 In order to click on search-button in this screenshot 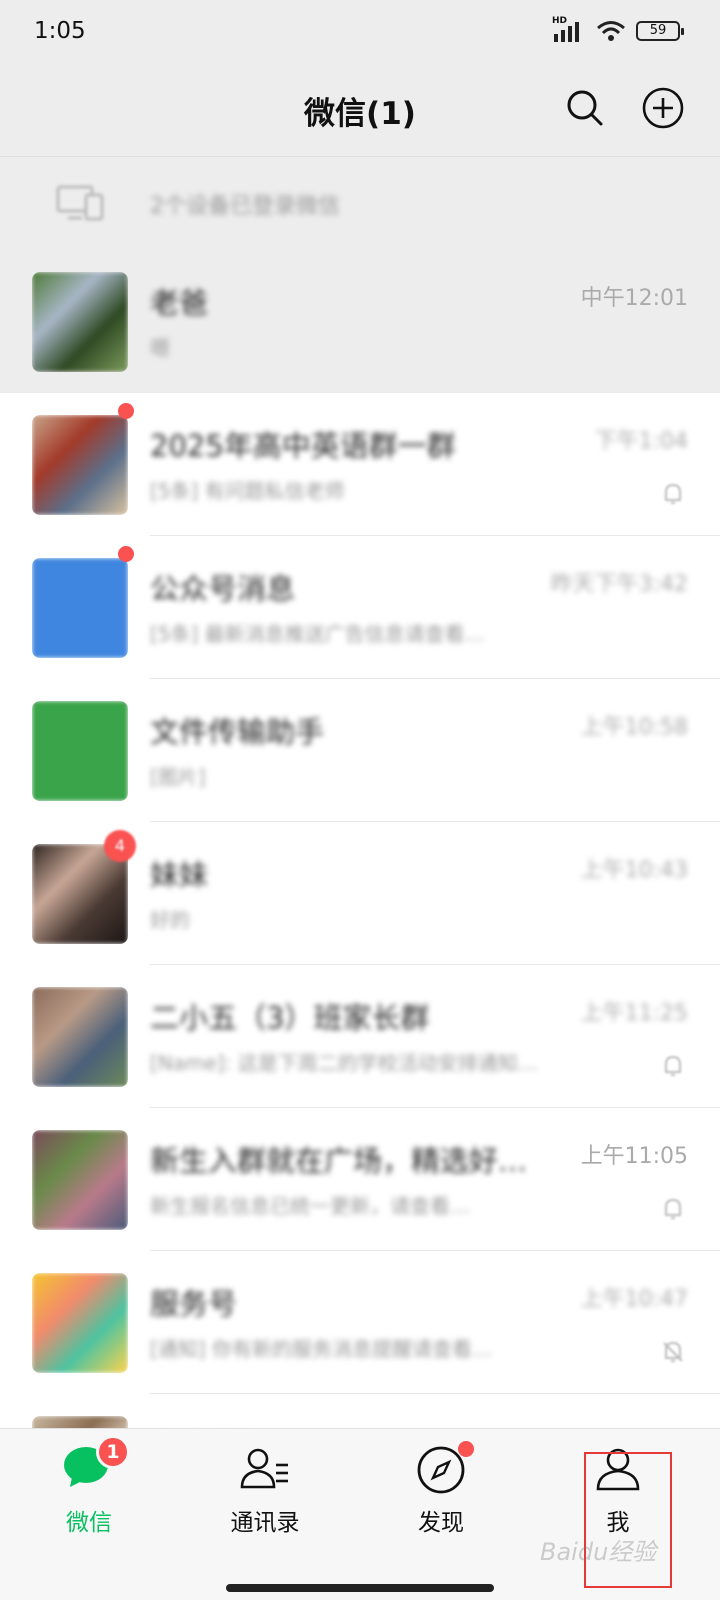, I will do `click(585, 108)`.